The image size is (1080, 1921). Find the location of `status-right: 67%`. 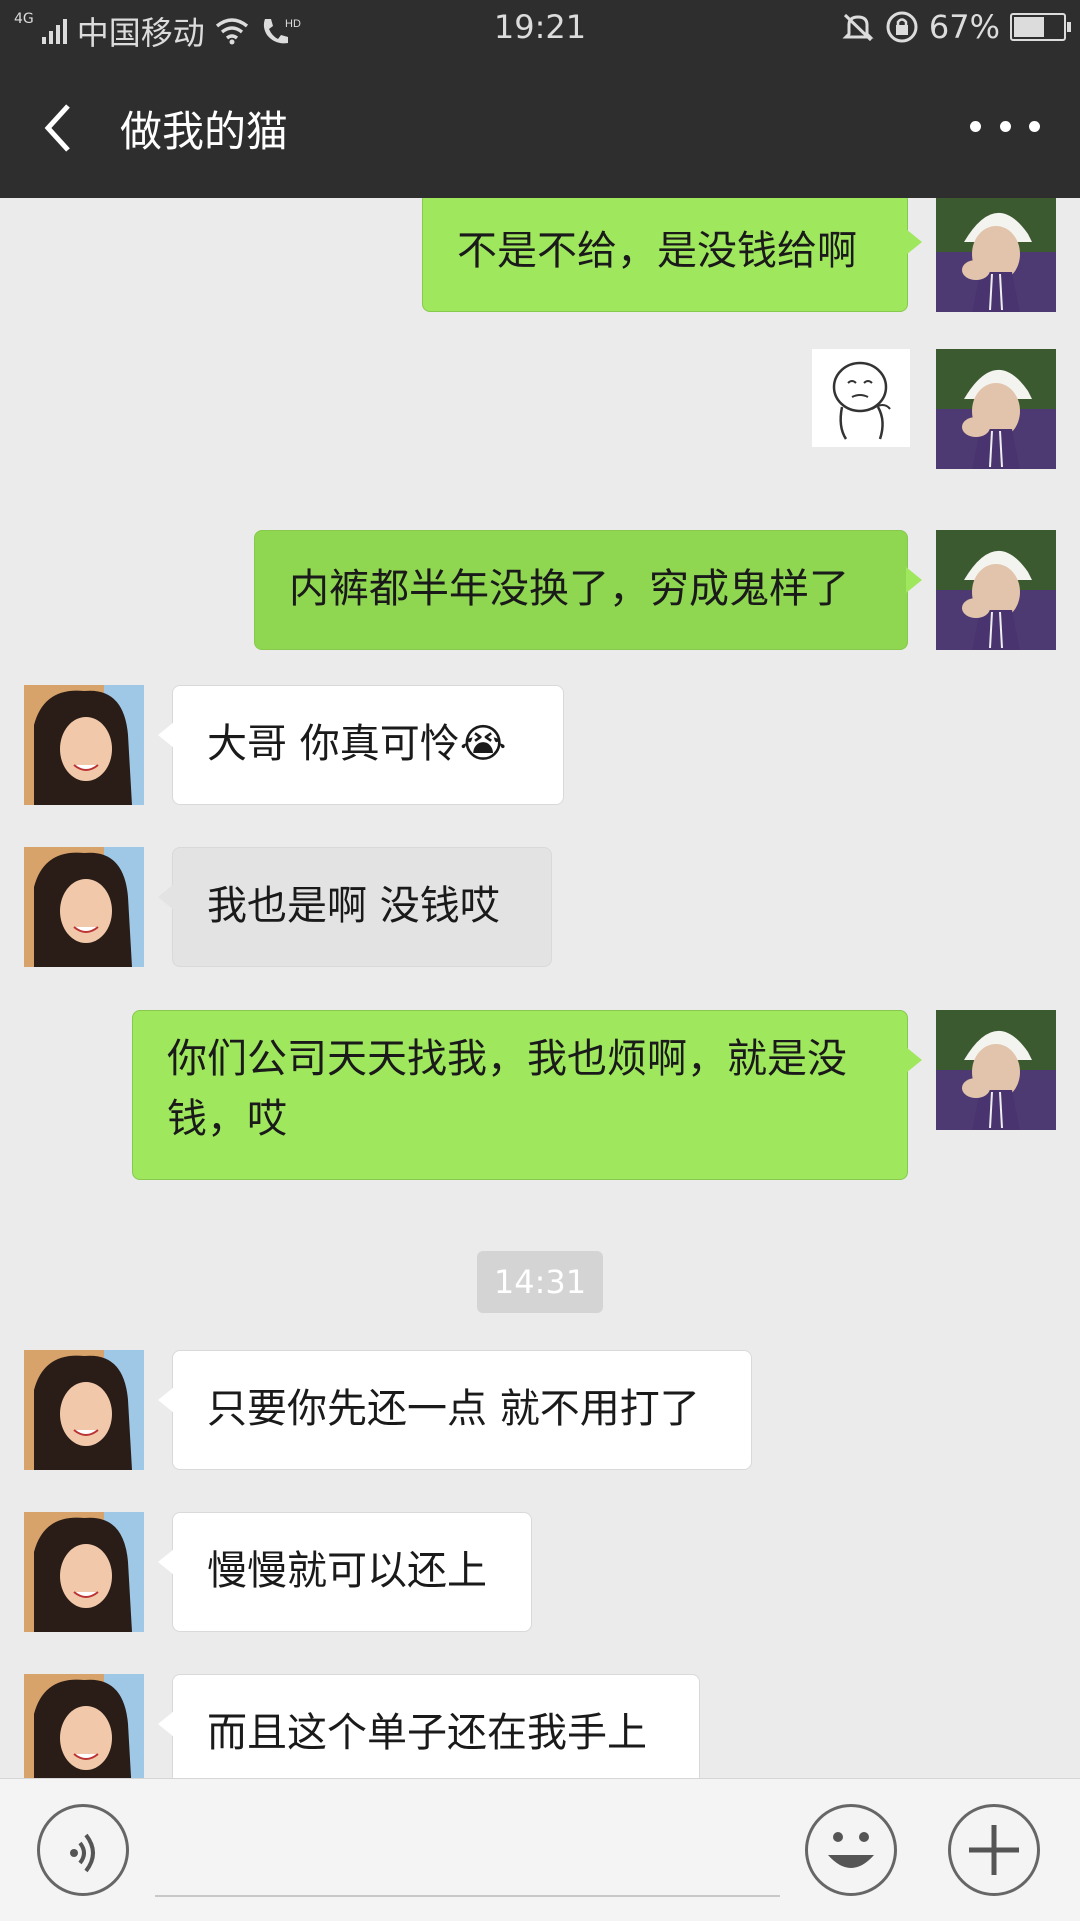

status-right: 67% is located at coordinates (956, 27).